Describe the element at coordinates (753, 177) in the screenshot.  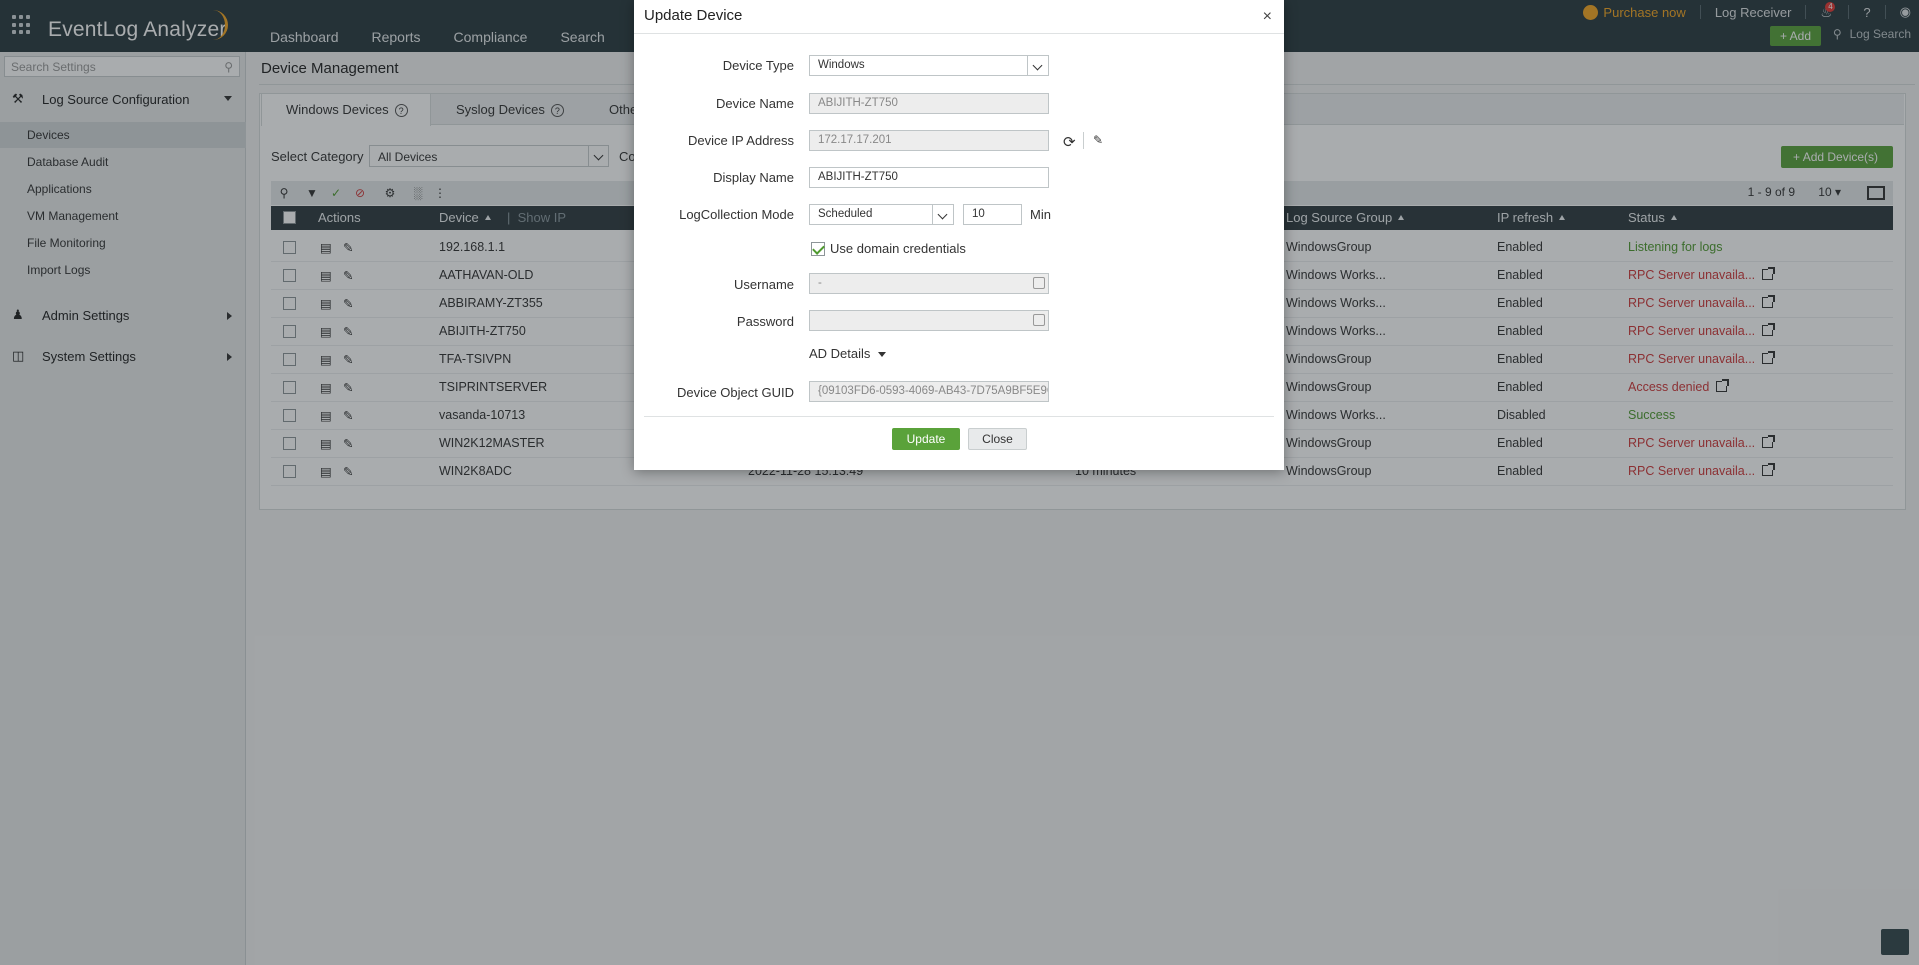
I see `display-name-label: Display Name` at that location.